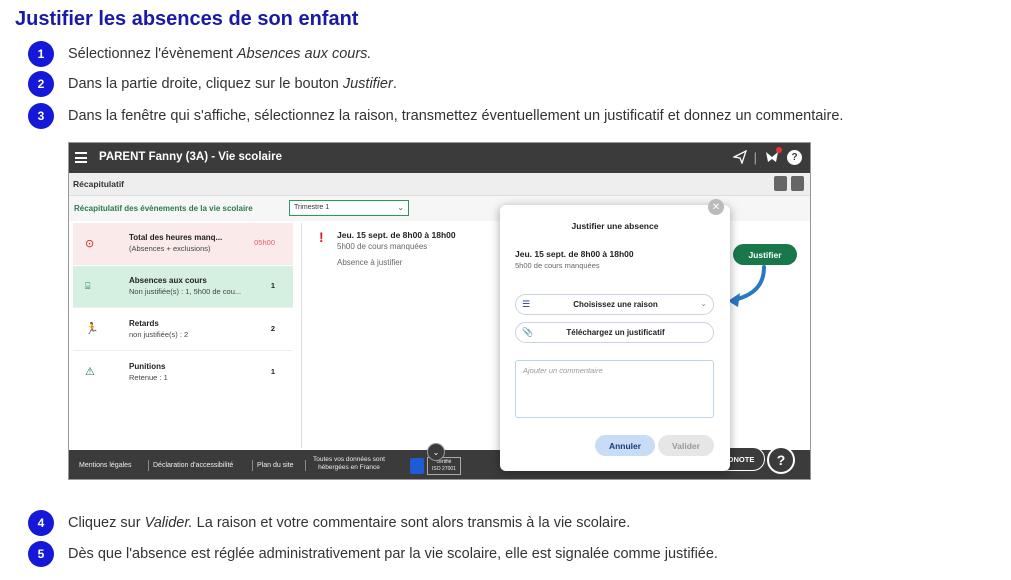  What do you see at coordinates (99, 184) in the screenshot?
I see `recap-title: Récapitulatif` at bounding box center [99, 184].